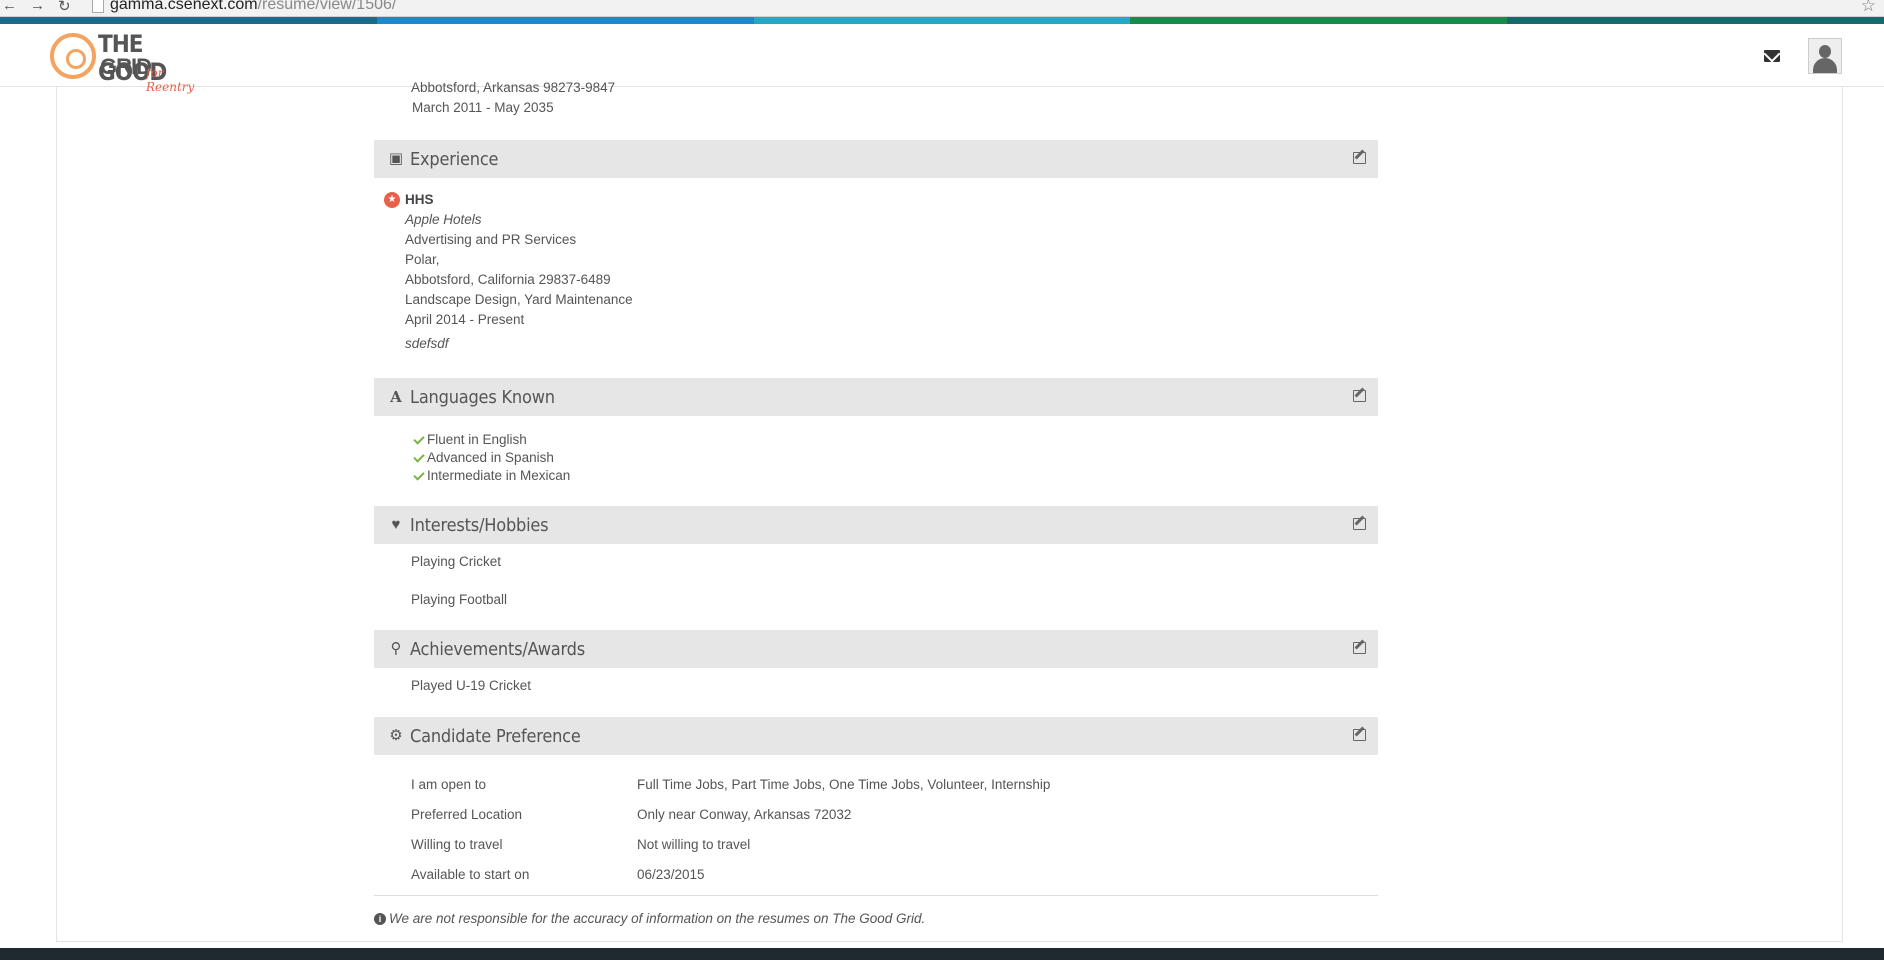 This screenshot has width=1884, height=960. I want to click on experience-section-header: ▣ Experience, so click(876, 159).